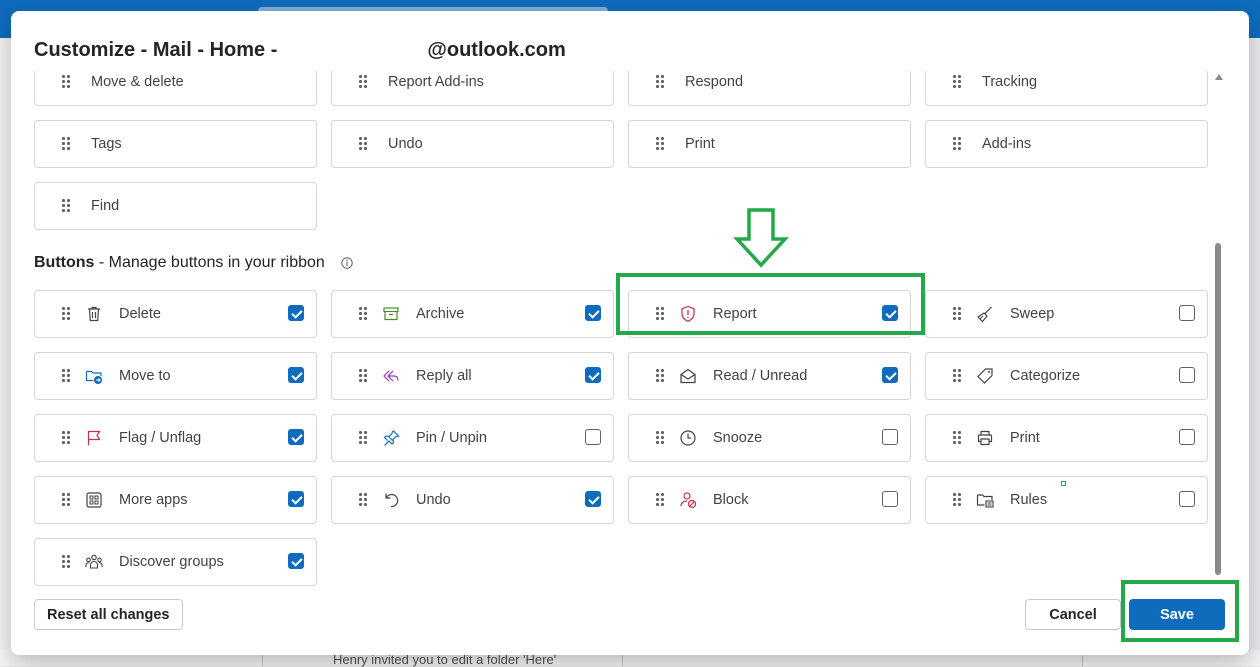 This screenshot has height=667, width=1260. I want to click on button-card-move-to: Move to, so click(175, 376).